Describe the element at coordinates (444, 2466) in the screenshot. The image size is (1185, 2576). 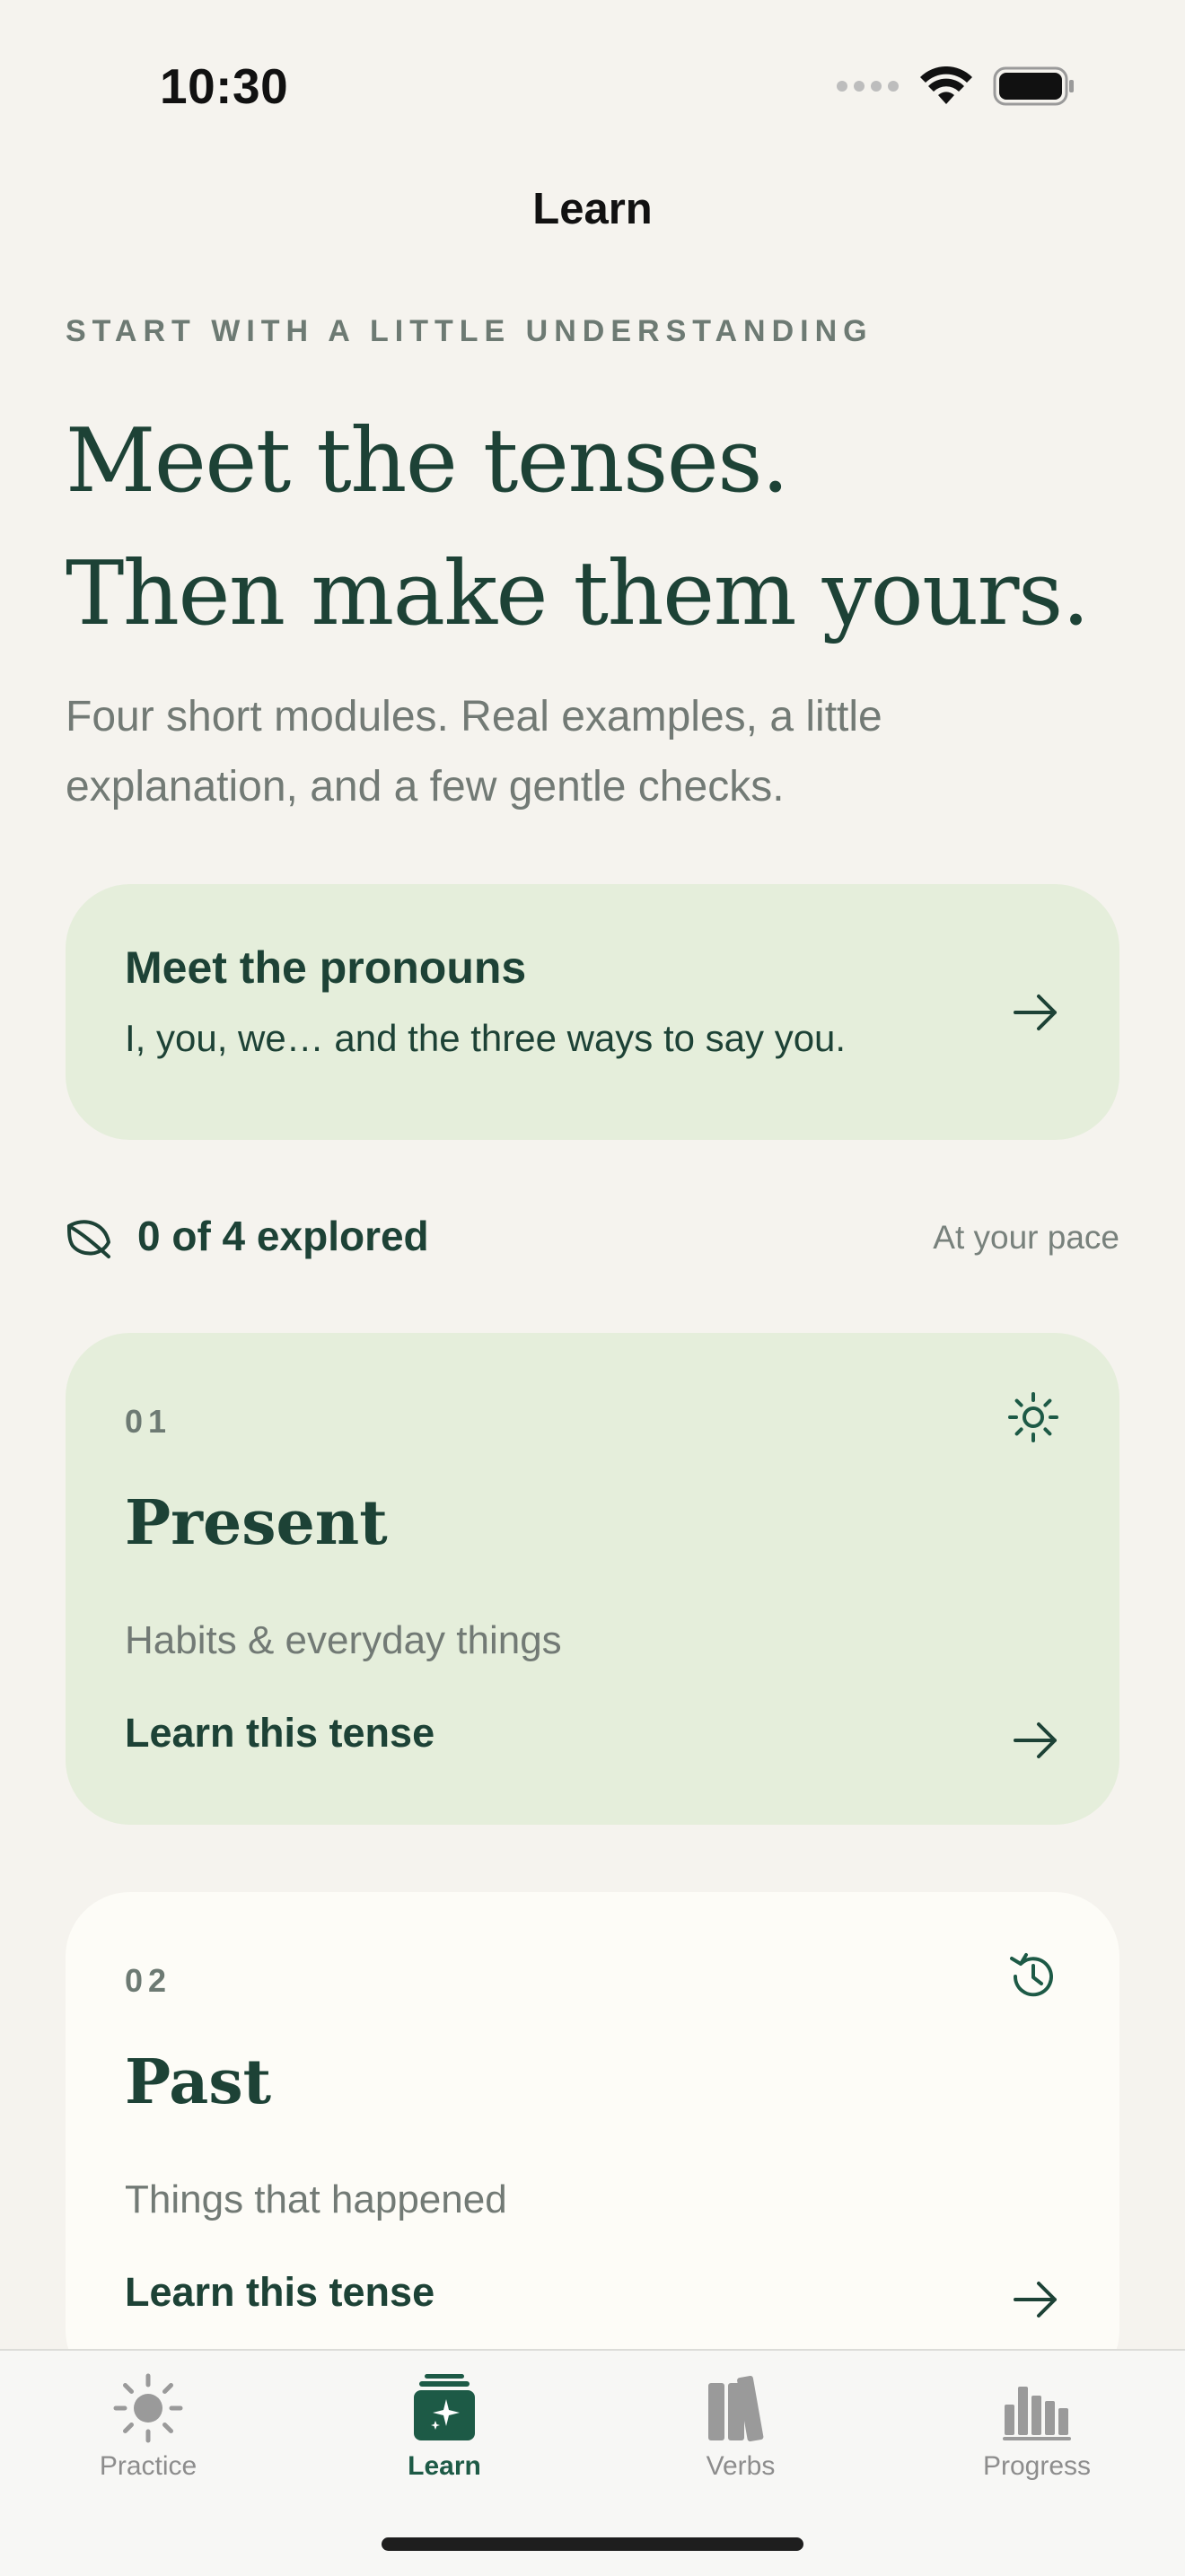
I see `tab-label: Learn` at that location.